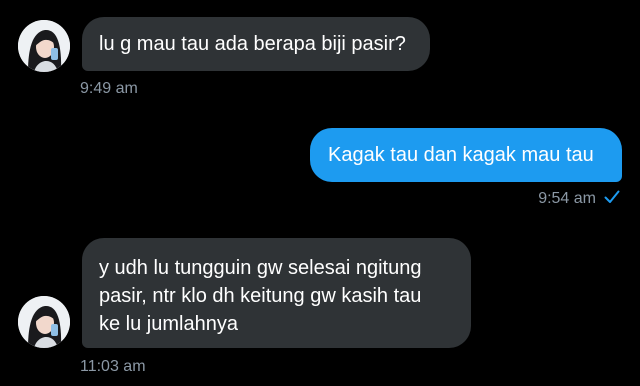  Describe the element at coordinates (252, 44) in the screenshot. I see `message-text: lu g mau tau ada berapa biji pasir?` at that location.